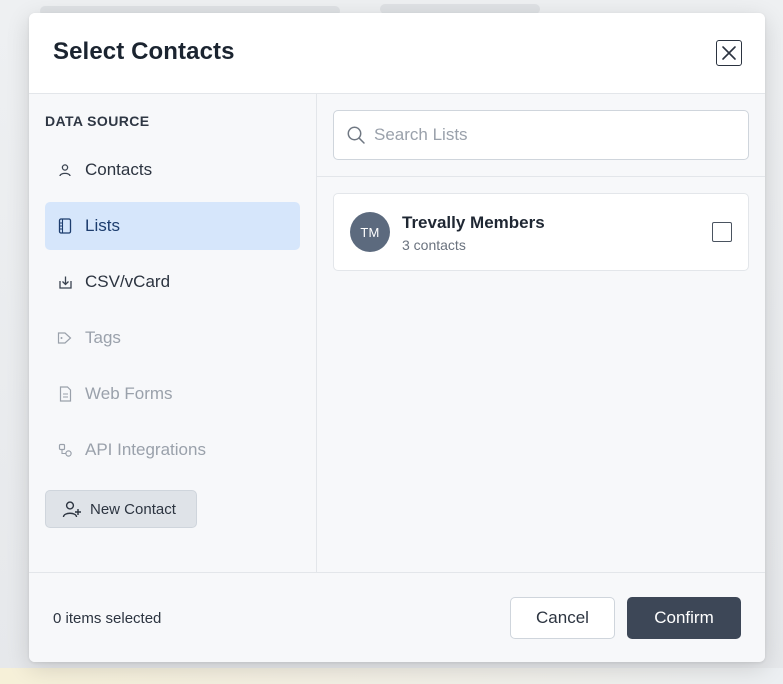  Describe the element at coordinates (103, 337) in the screenshot. I see `sidebar-item-label: Tags` at that location.